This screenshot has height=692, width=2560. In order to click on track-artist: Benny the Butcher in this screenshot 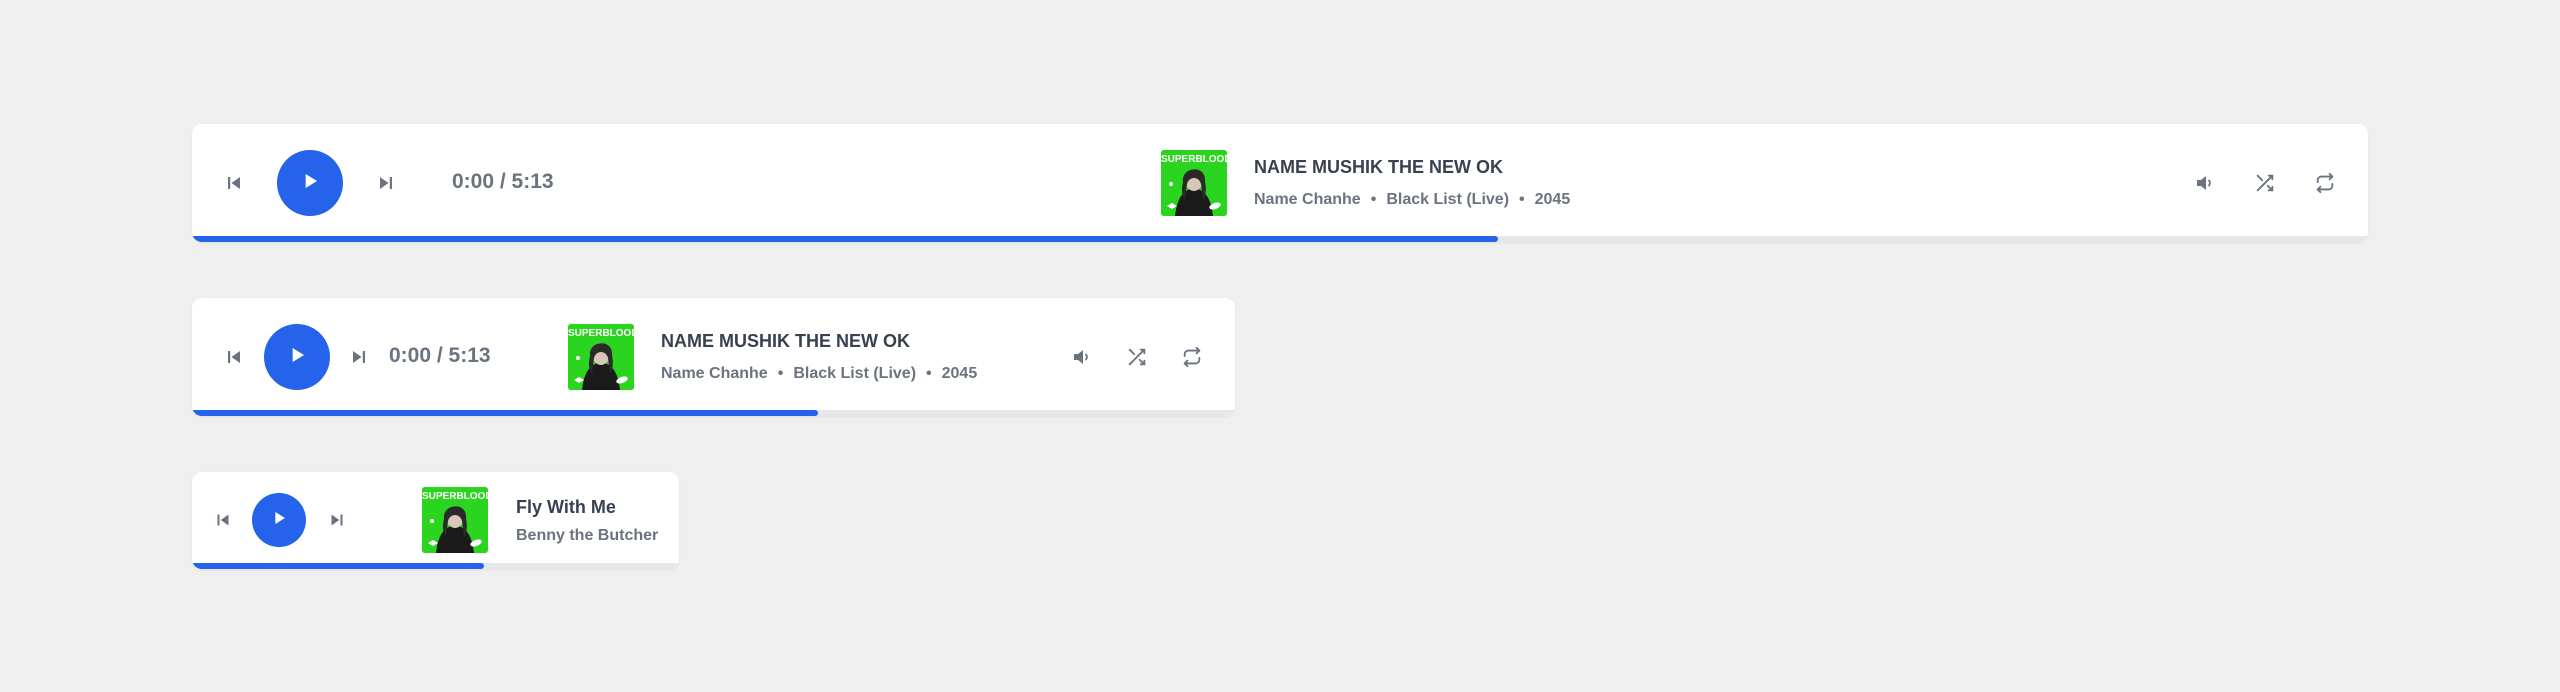, I will do `click(587, 535)`.